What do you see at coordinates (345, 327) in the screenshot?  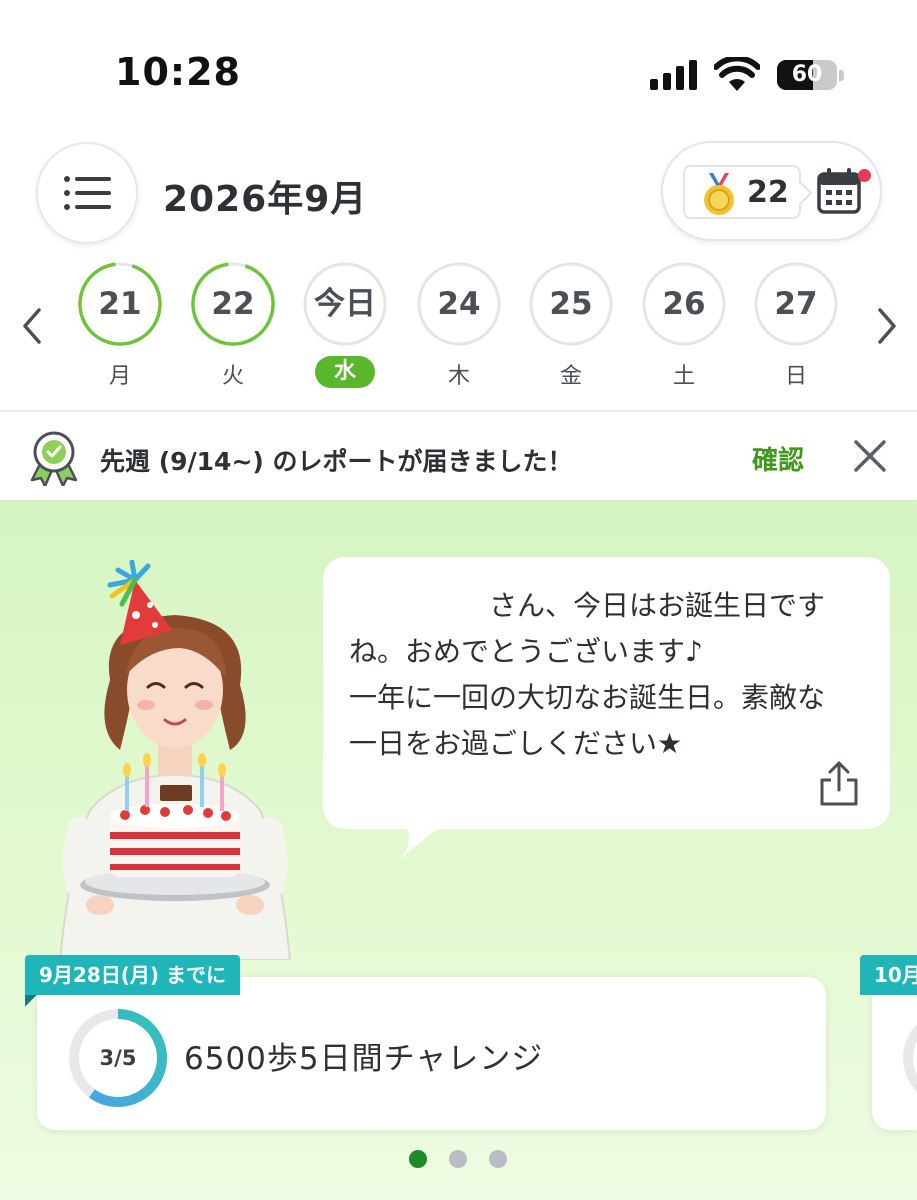 I see `day-today: 今日水` at bounding box center [345, 327].